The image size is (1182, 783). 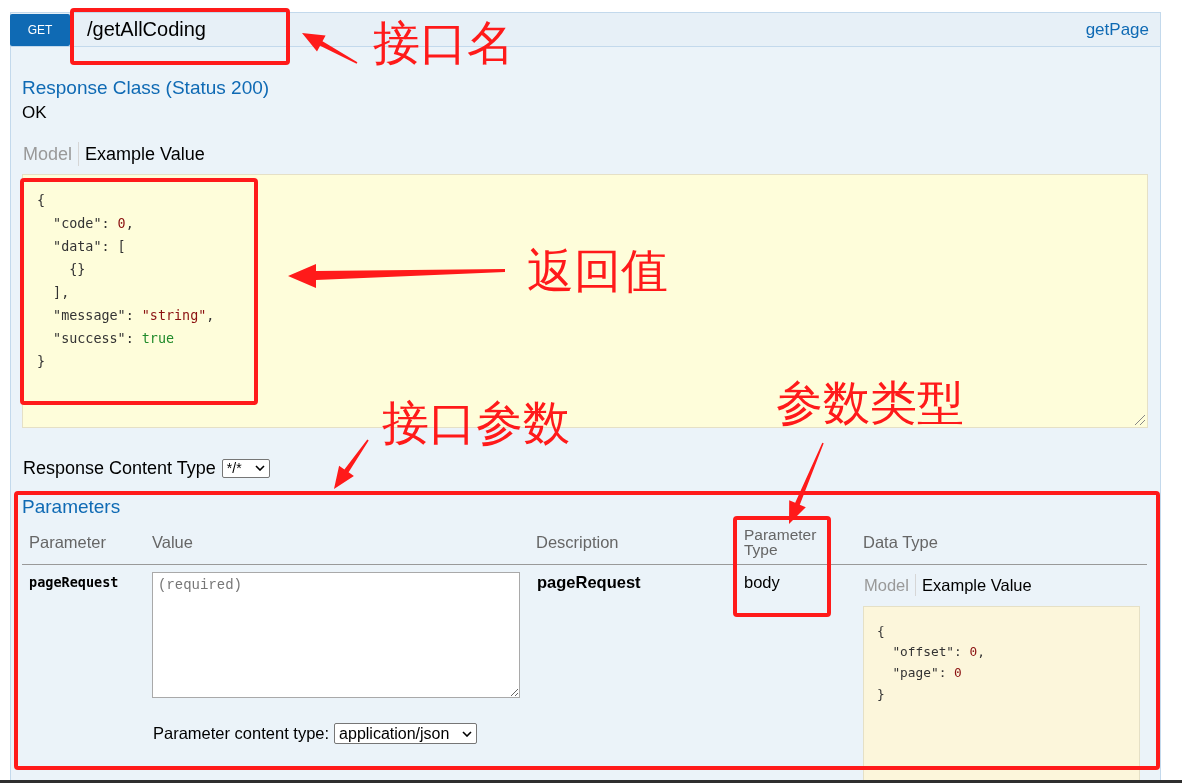 I want to click on operation-link: getPage, so click(x=1117, y=29).